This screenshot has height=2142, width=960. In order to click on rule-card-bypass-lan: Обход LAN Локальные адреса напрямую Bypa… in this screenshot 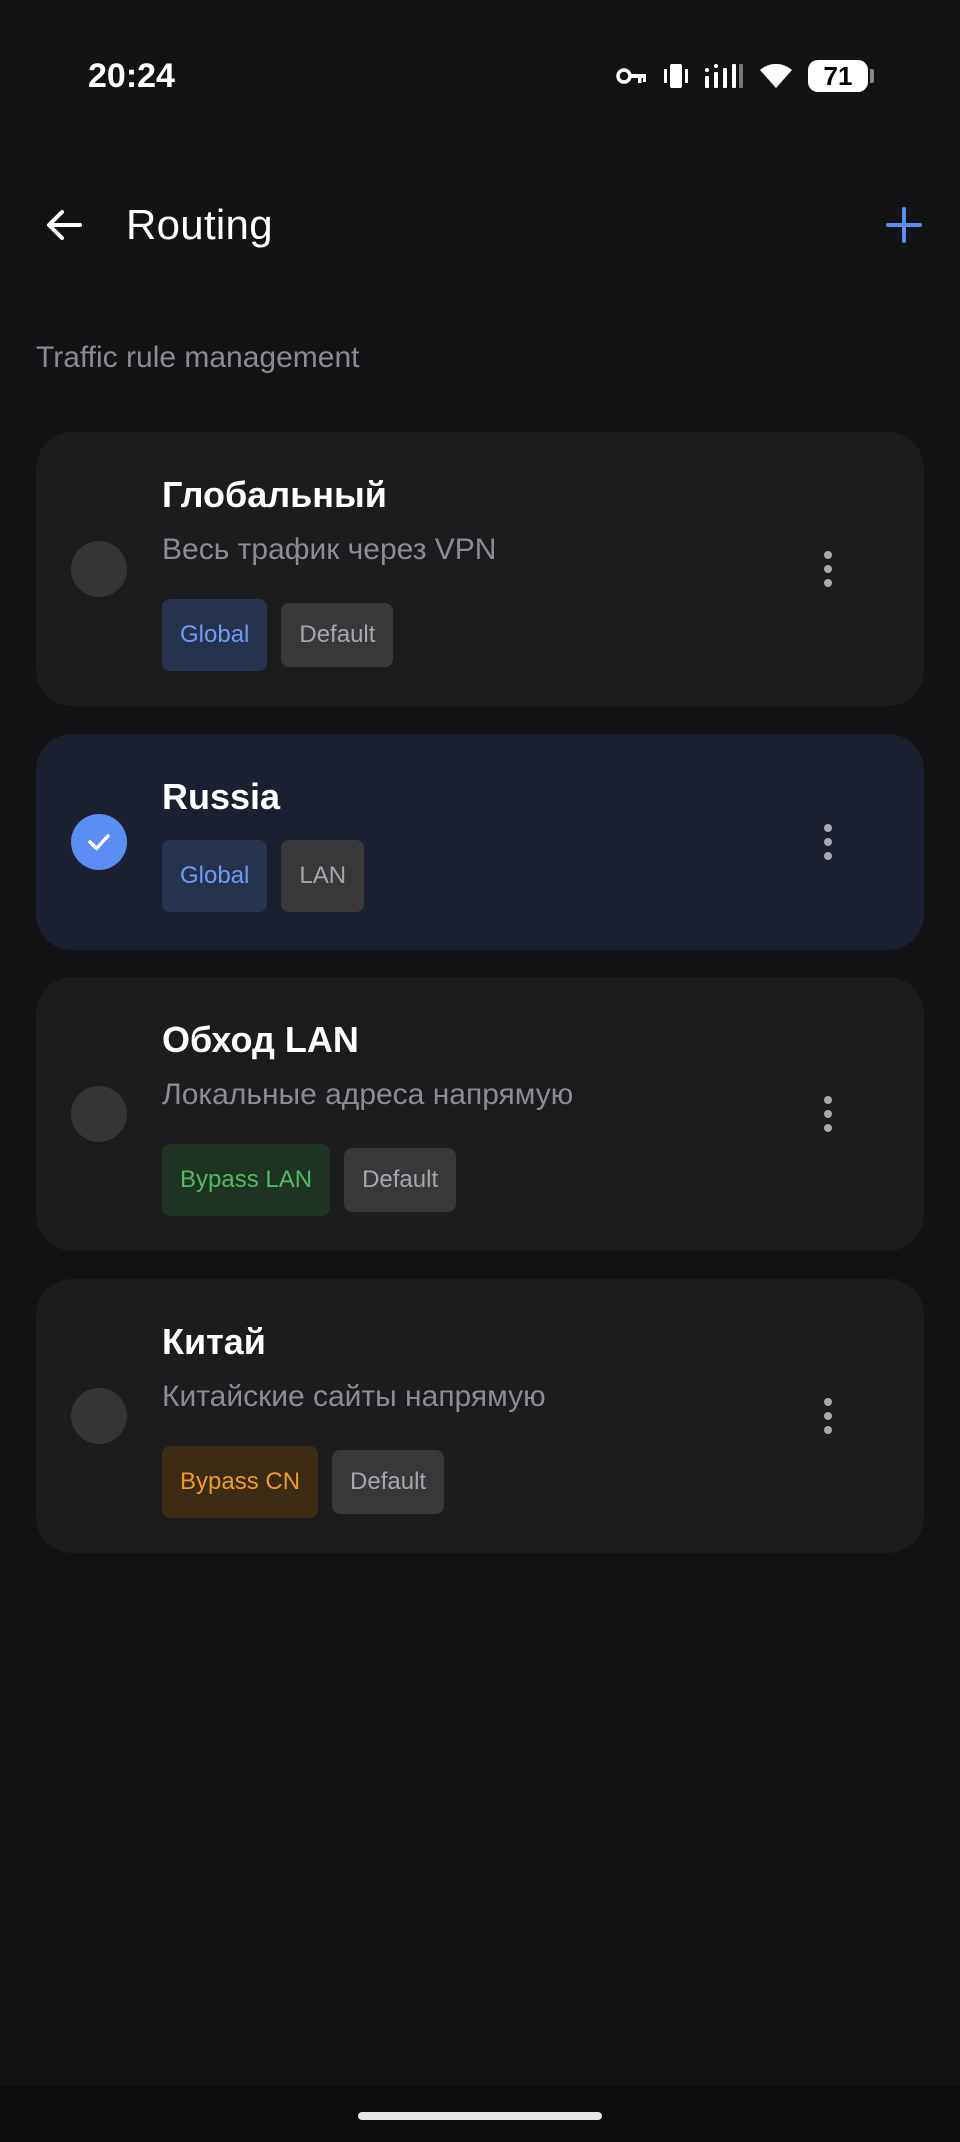, I will do `click(480, 1114)`.